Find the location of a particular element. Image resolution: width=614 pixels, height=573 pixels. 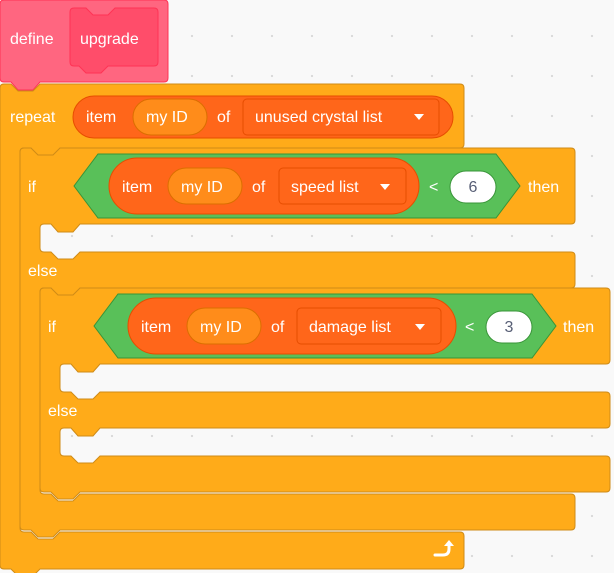

svg-text: 6 is located at coordinates (473, 187).